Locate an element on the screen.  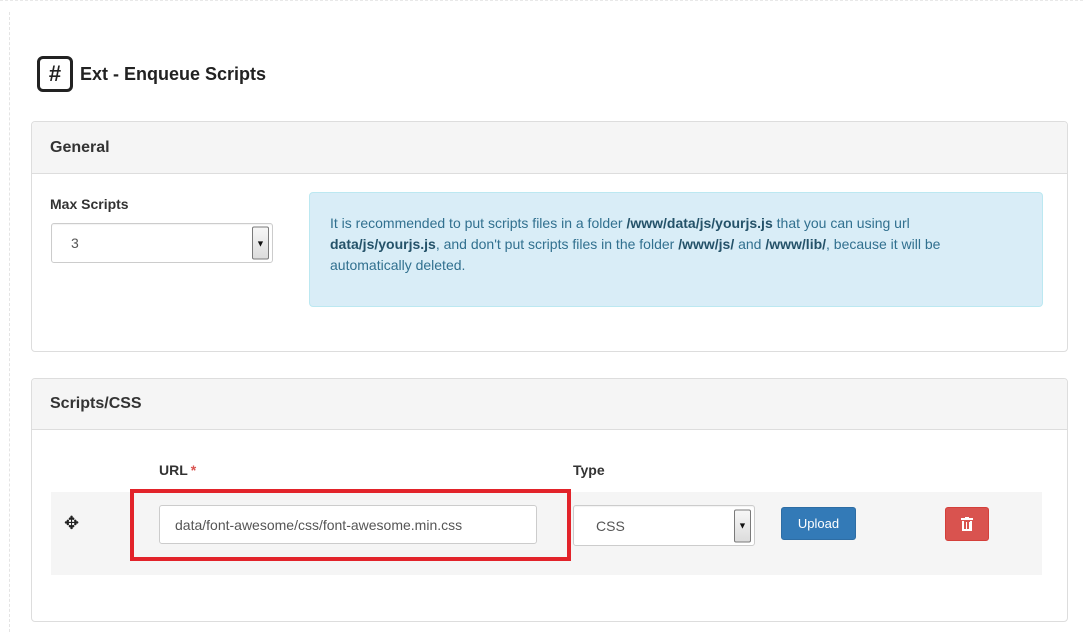
url-column-label: URL * is located at coordinates (177, 470).